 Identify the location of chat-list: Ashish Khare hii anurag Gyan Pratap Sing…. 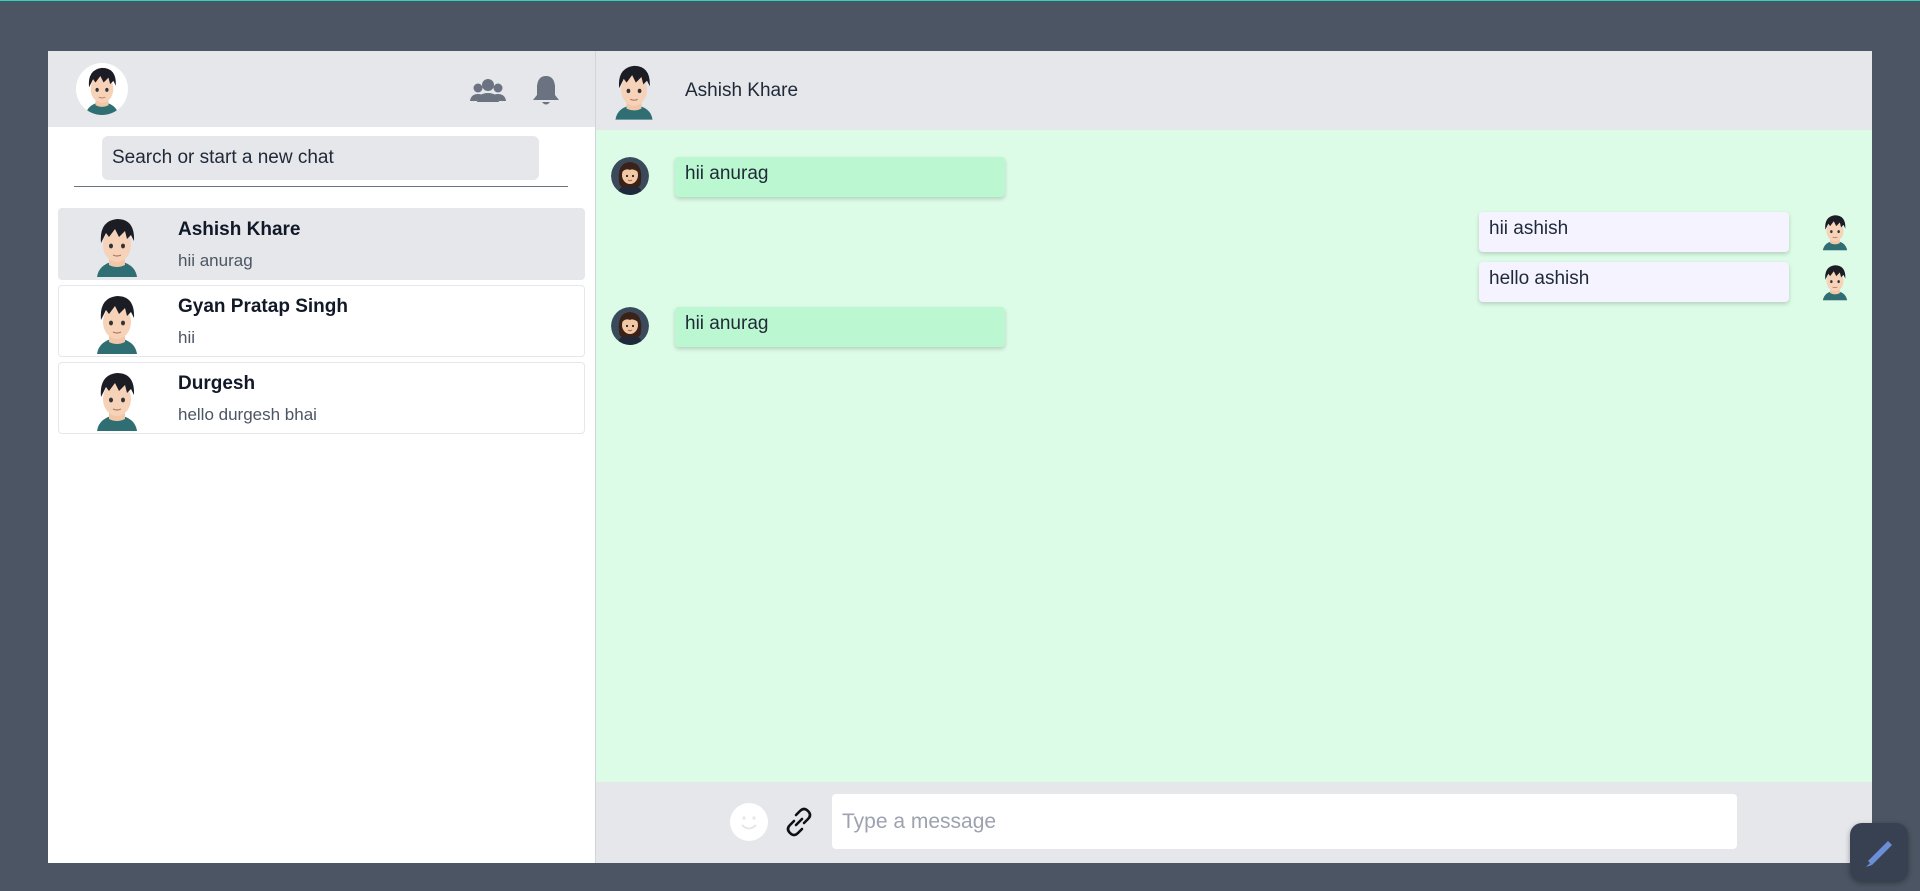
(321, 323).